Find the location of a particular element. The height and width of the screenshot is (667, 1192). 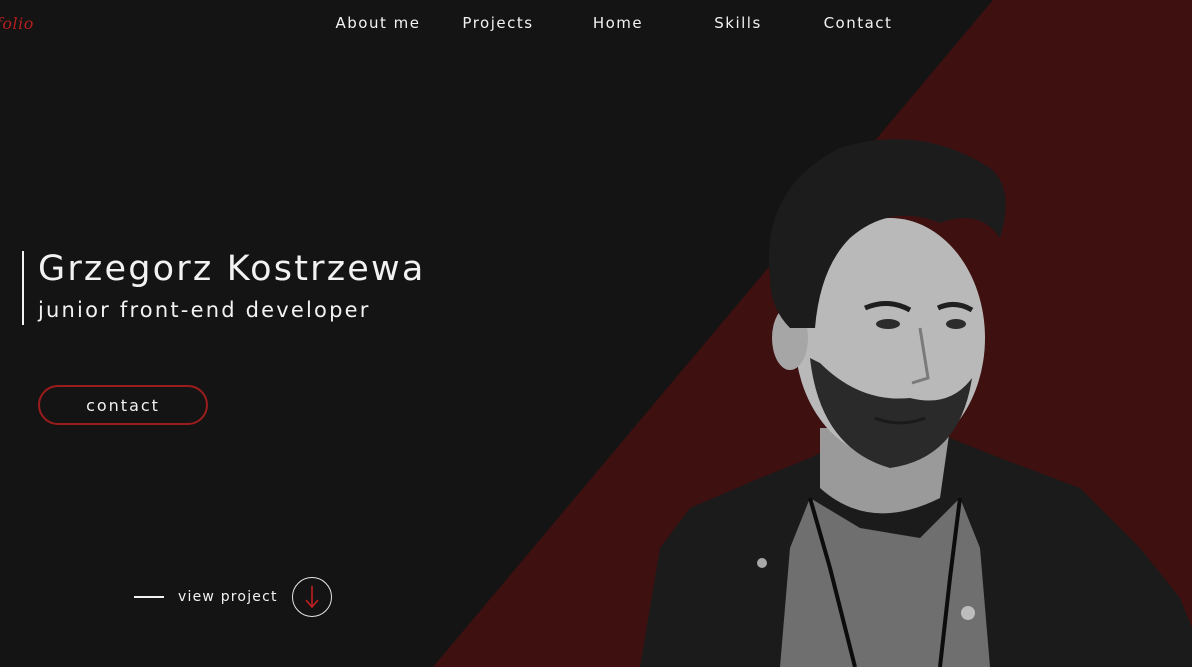

view-project-label: view project is located at coordinates (228, 597).